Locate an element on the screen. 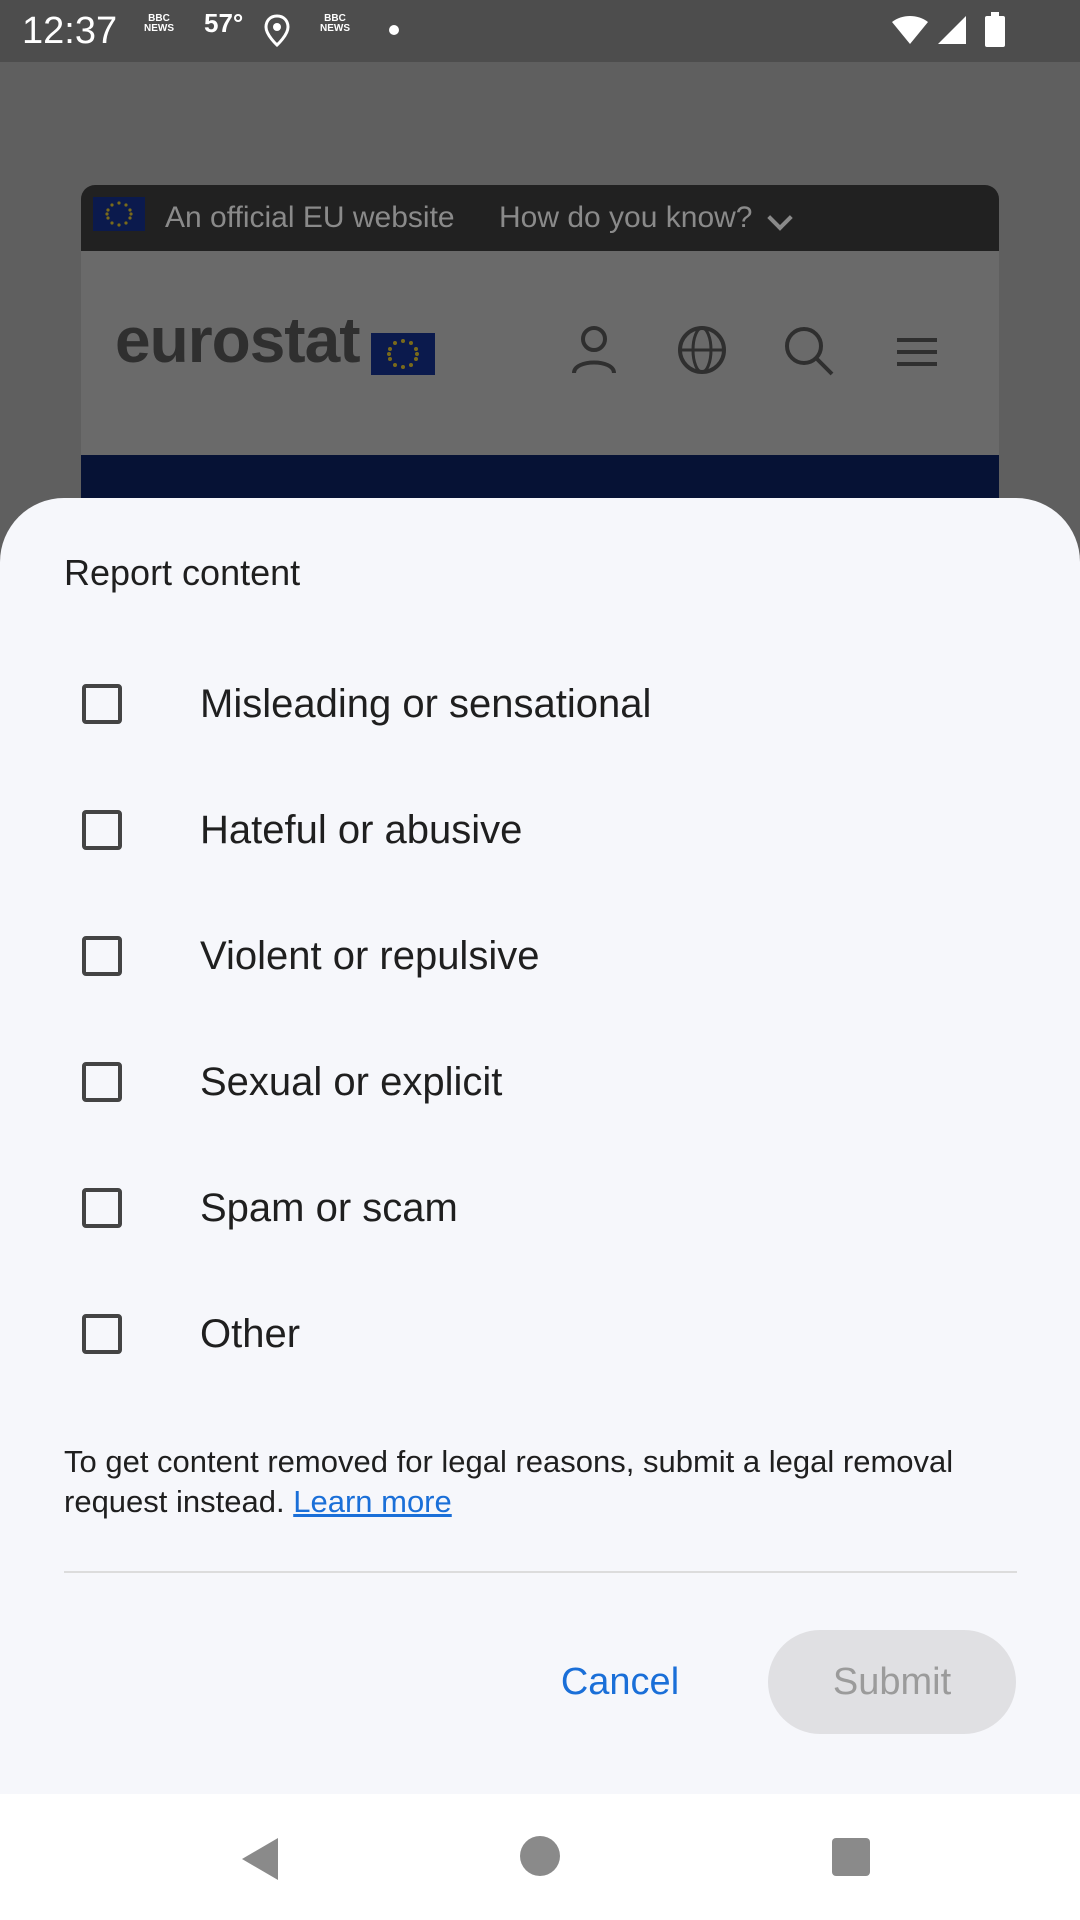 The height and width of the screenshot is (1920, 1080). recent-apps-icon is located at coordinates (851, 1857).